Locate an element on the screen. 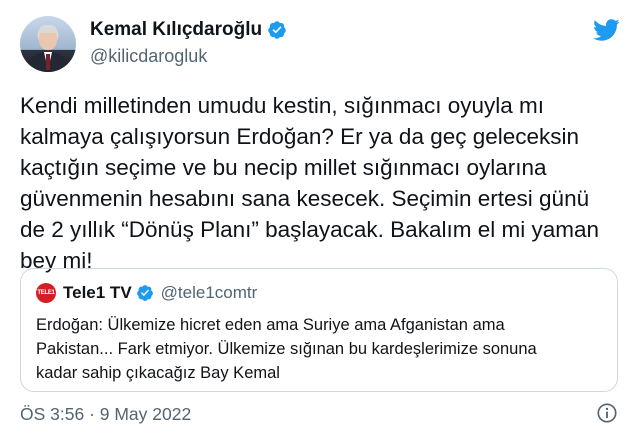 This screenshot has height=436, width=640. verified-badge-icon is located at coordinates (277, 30).